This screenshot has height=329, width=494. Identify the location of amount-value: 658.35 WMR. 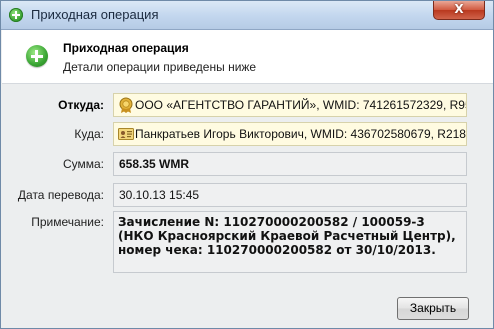
(154, 164).